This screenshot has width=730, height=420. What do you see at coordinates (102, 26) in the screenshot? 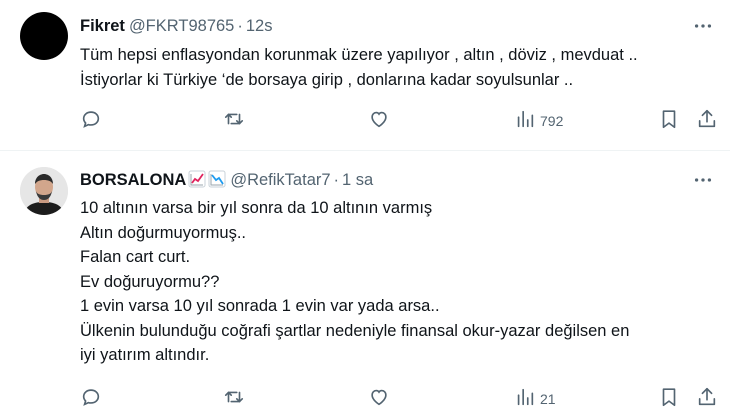
I see `display-name: Fikret` at bounding box center [102, 26].